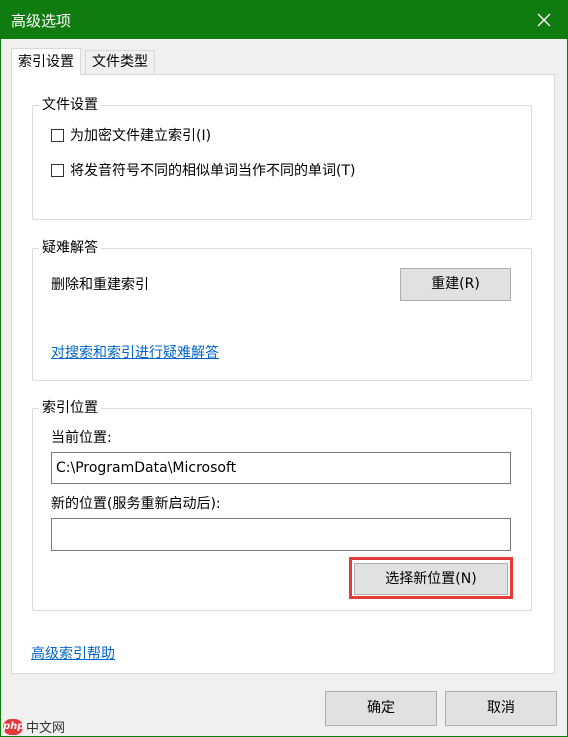 The image size is (568, 737). Describe the element at coordinates (57, 170) in the screenshot. I see `diacritics-checkbox` at that location.